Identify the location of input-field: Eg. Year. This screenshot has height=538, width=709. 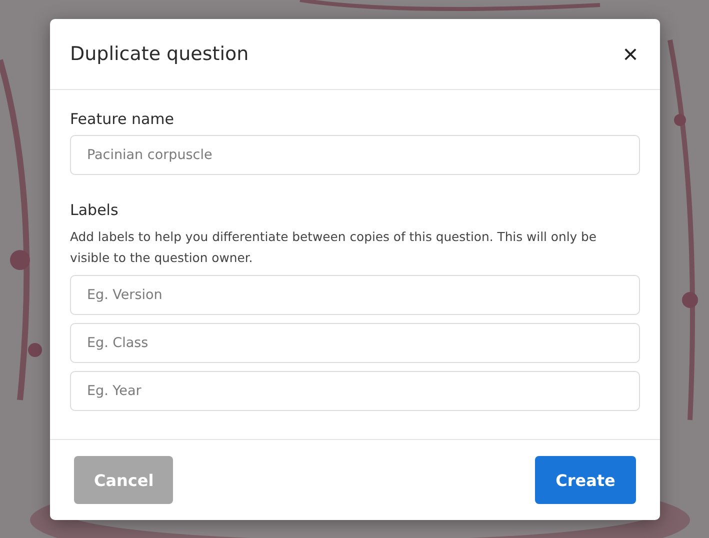
(355, 391).